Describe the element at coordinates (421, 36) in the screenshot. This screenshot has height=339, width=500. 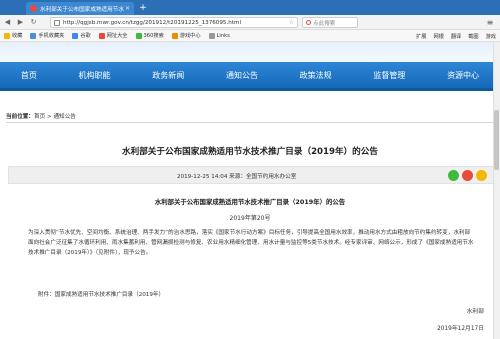
I see `extension-item: 扩展` at that location.